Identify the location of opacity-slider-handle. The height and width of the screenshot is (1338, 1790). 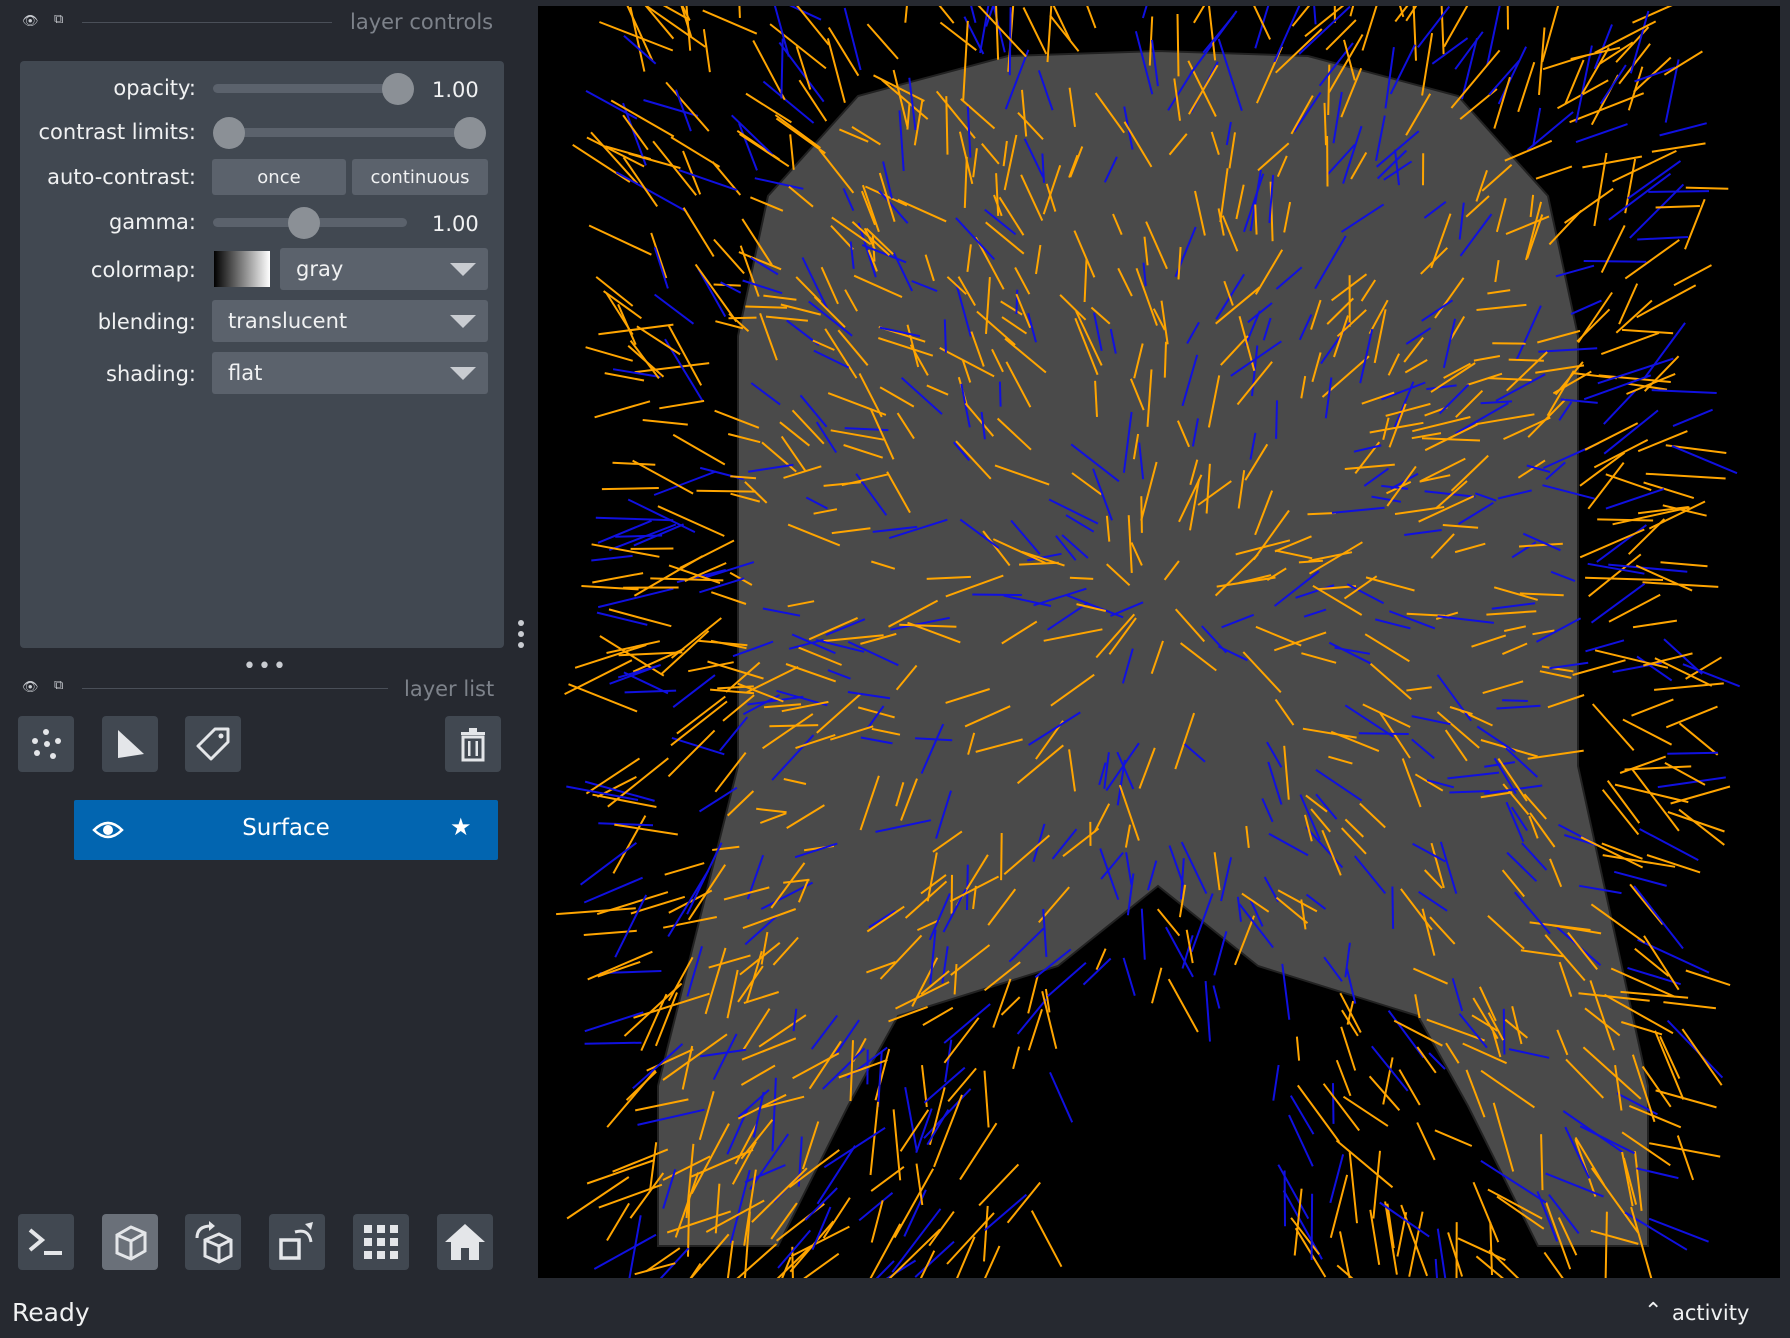
(398, 89).